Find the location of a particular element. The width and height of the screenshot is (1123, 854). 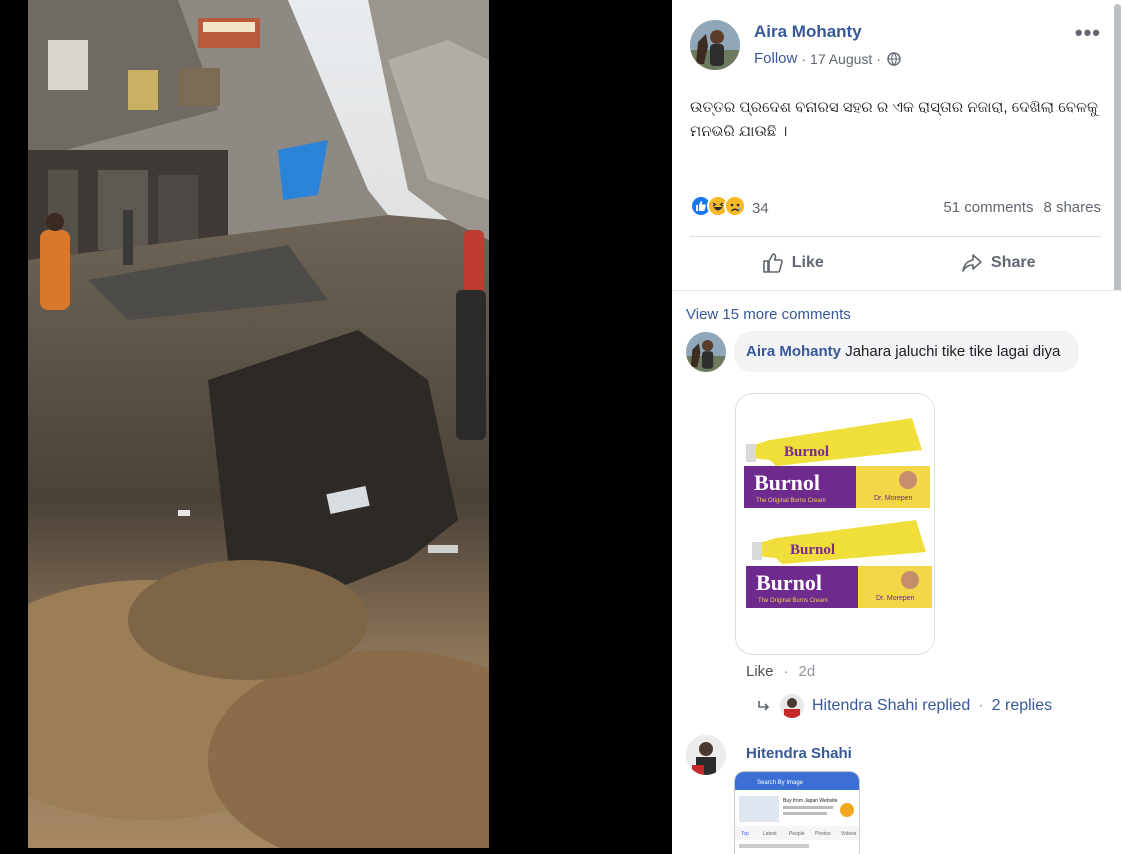

replier-avatar is located at coordinates (792, 706).